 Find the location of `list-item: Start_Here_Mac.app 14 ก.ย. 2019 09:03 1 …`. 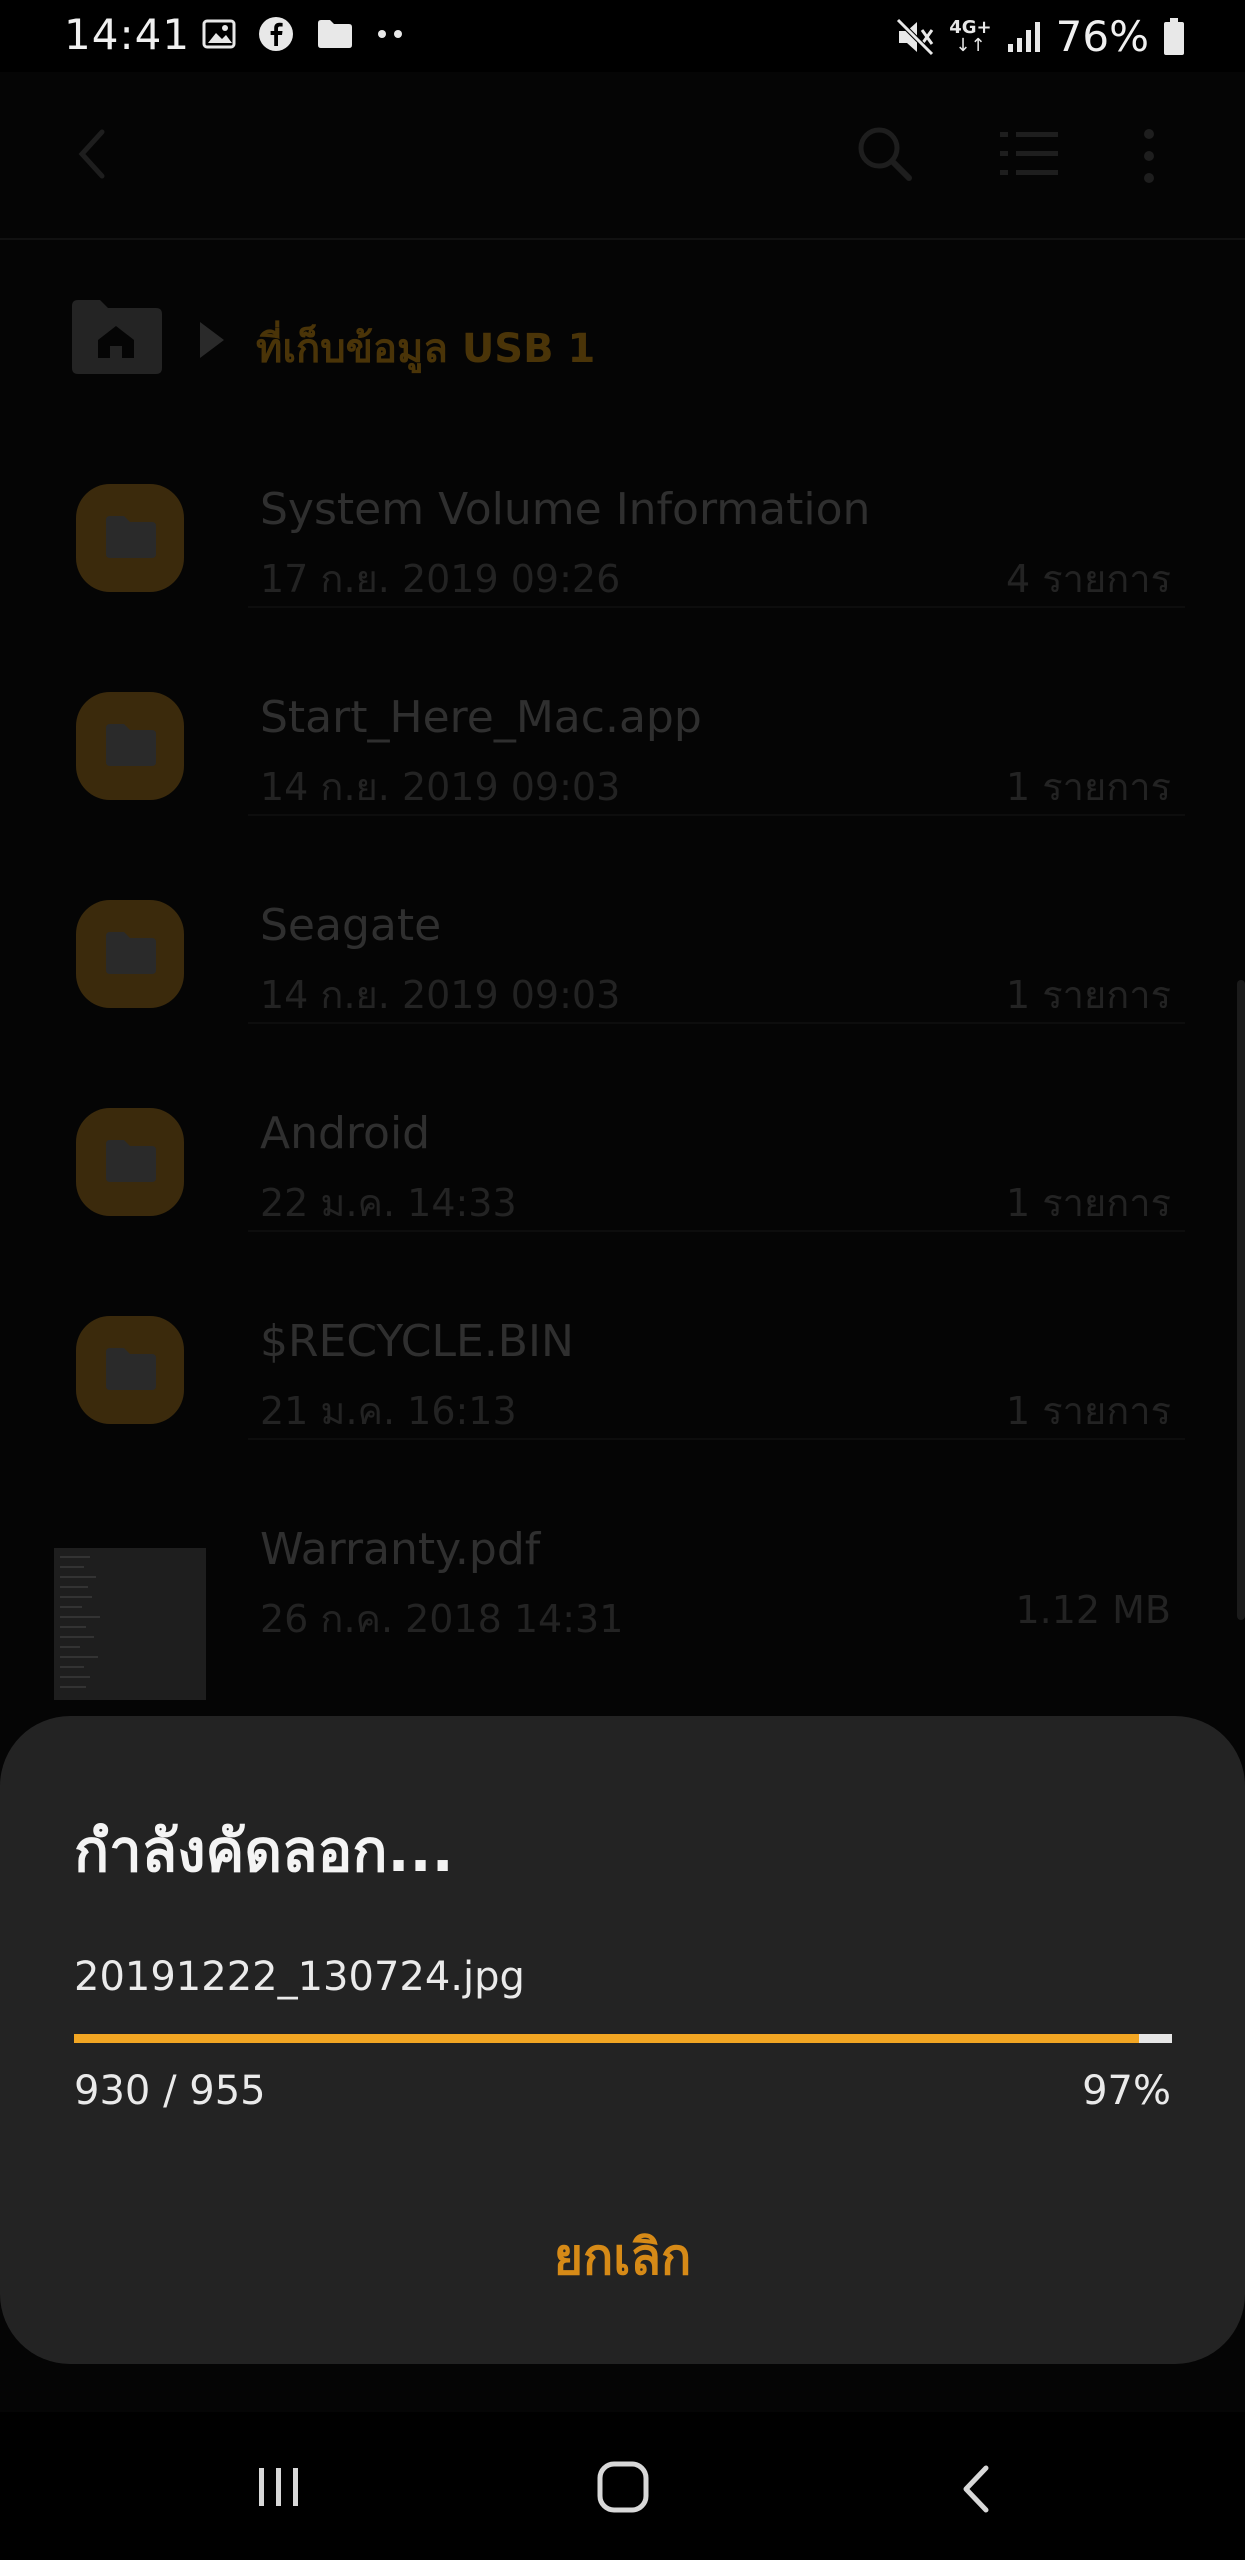

list-item: Start_Here_Mac.app 14 ก.ย. 2019 09:03 1 … is located at coordinates (622, 712).